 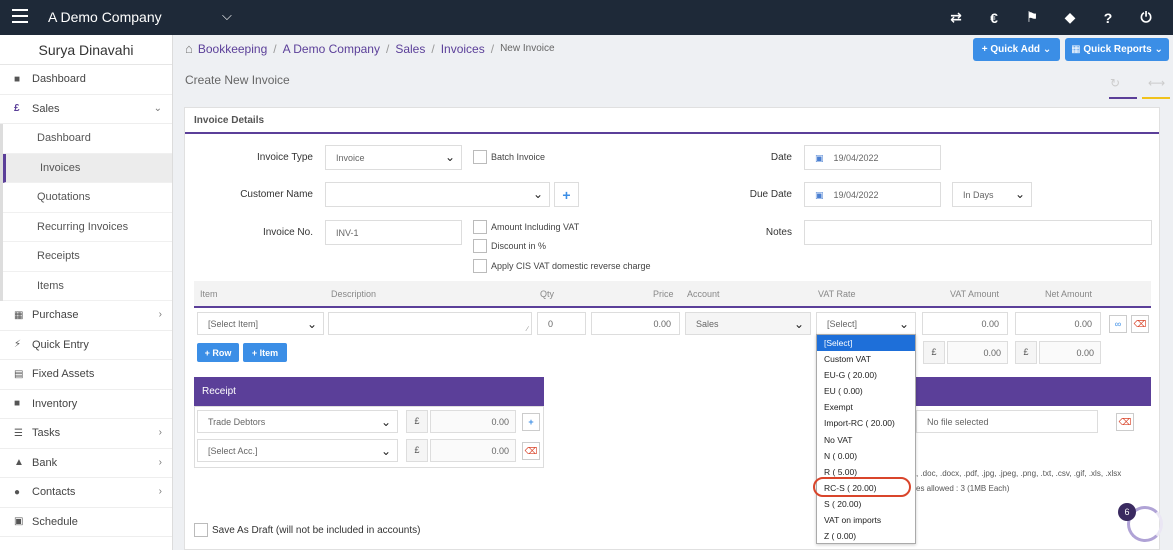 I want to click on invoice-no-input: INV-1, so click(x=393, y=232).